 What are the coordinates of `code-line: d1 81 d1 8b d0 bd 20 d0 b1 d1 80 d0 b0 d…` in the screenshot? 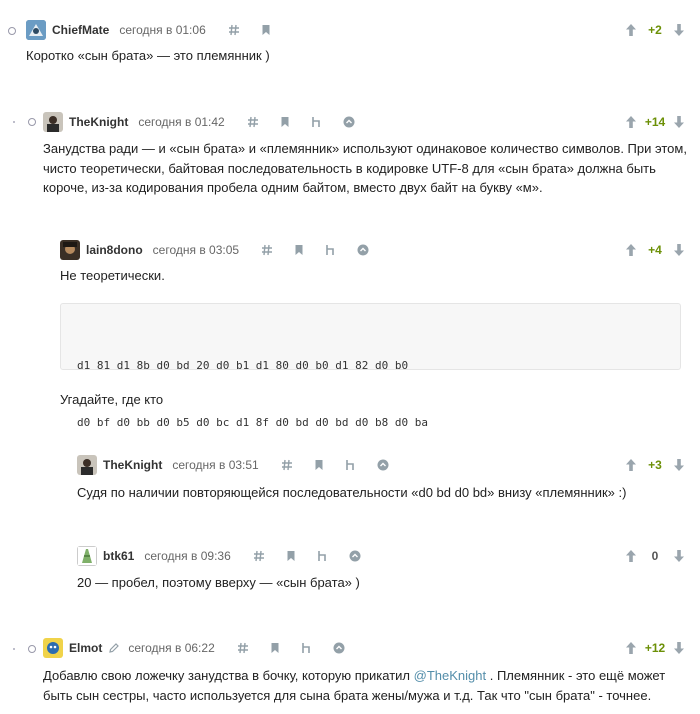 It's located at (243, 365).